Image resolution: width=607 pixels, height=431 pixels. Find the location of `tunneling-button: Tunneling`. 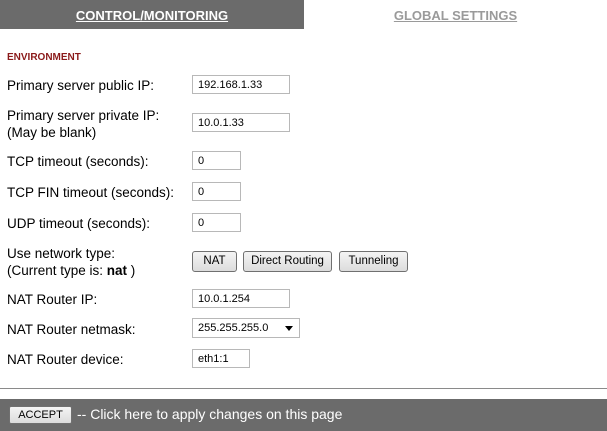

tunneling-button: Tunneling is located at coordinates (373, 261).